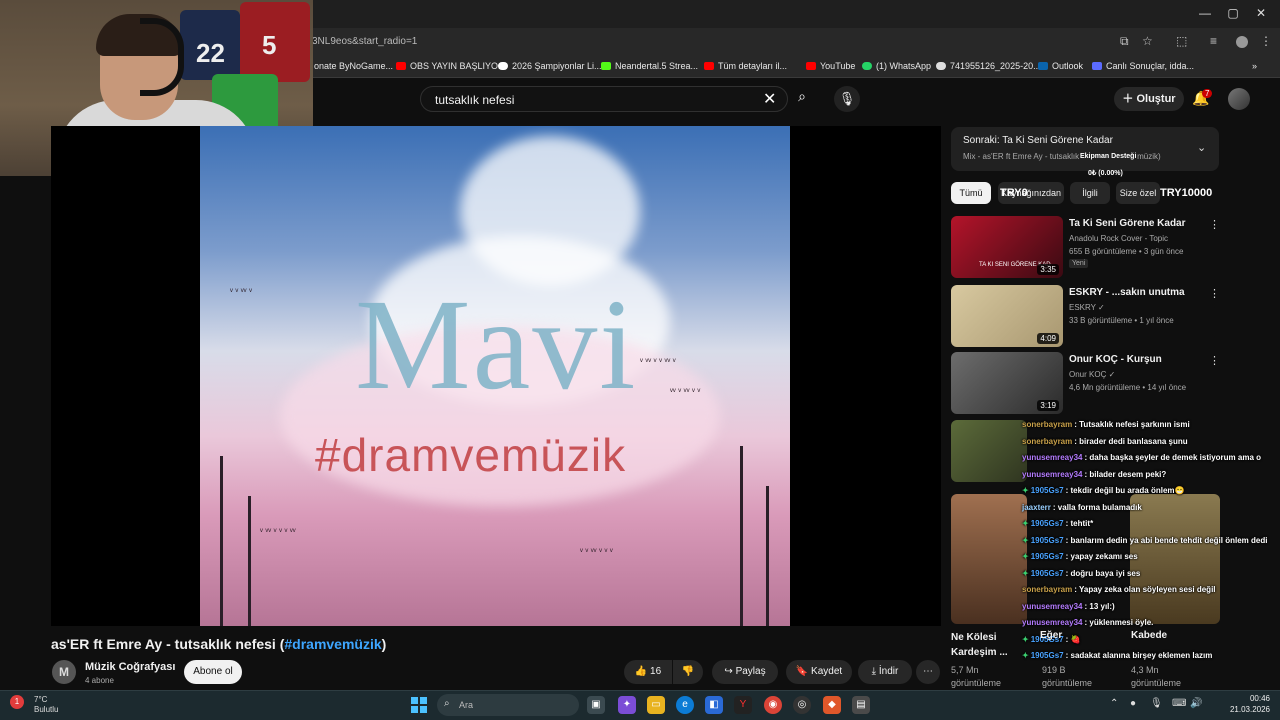 The height and width of the screenshot is (720, 1280). What do you see at coordinates (1127, 292) in the screenshot?
I see `recommendation-title: ESKRY - ...sakın unutma` at bounding box center [1127, 292].